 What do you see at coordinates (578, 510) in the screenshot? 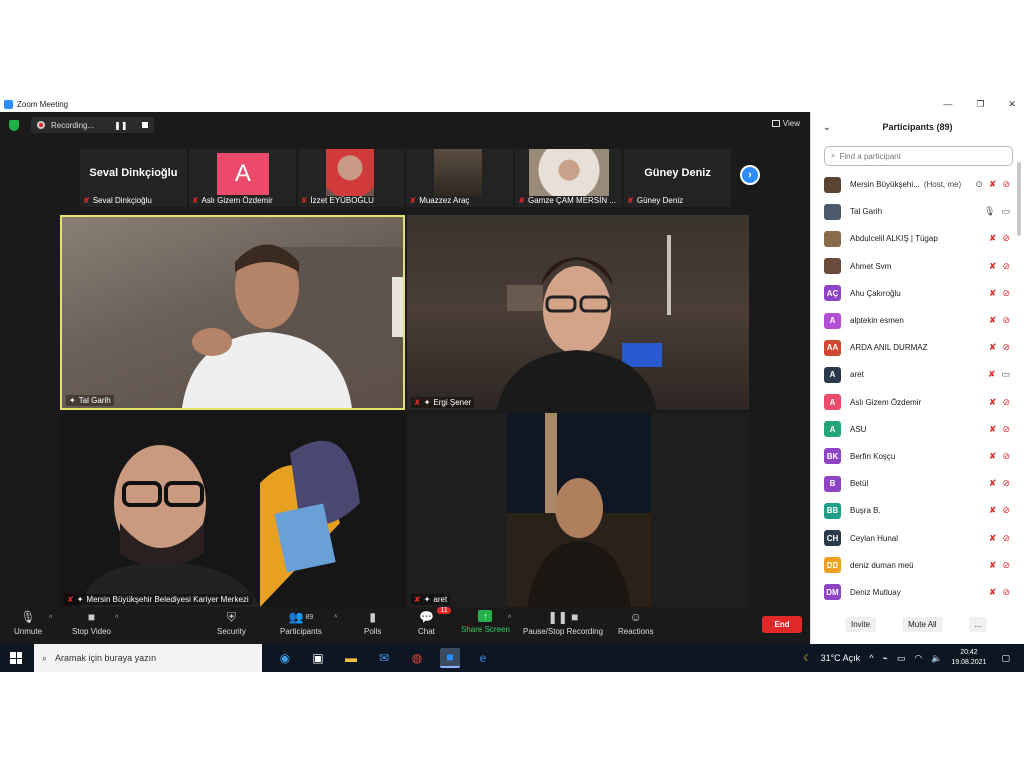
I see `video-tile: ✘ ✦ aret` at bounding box center [578, 510].